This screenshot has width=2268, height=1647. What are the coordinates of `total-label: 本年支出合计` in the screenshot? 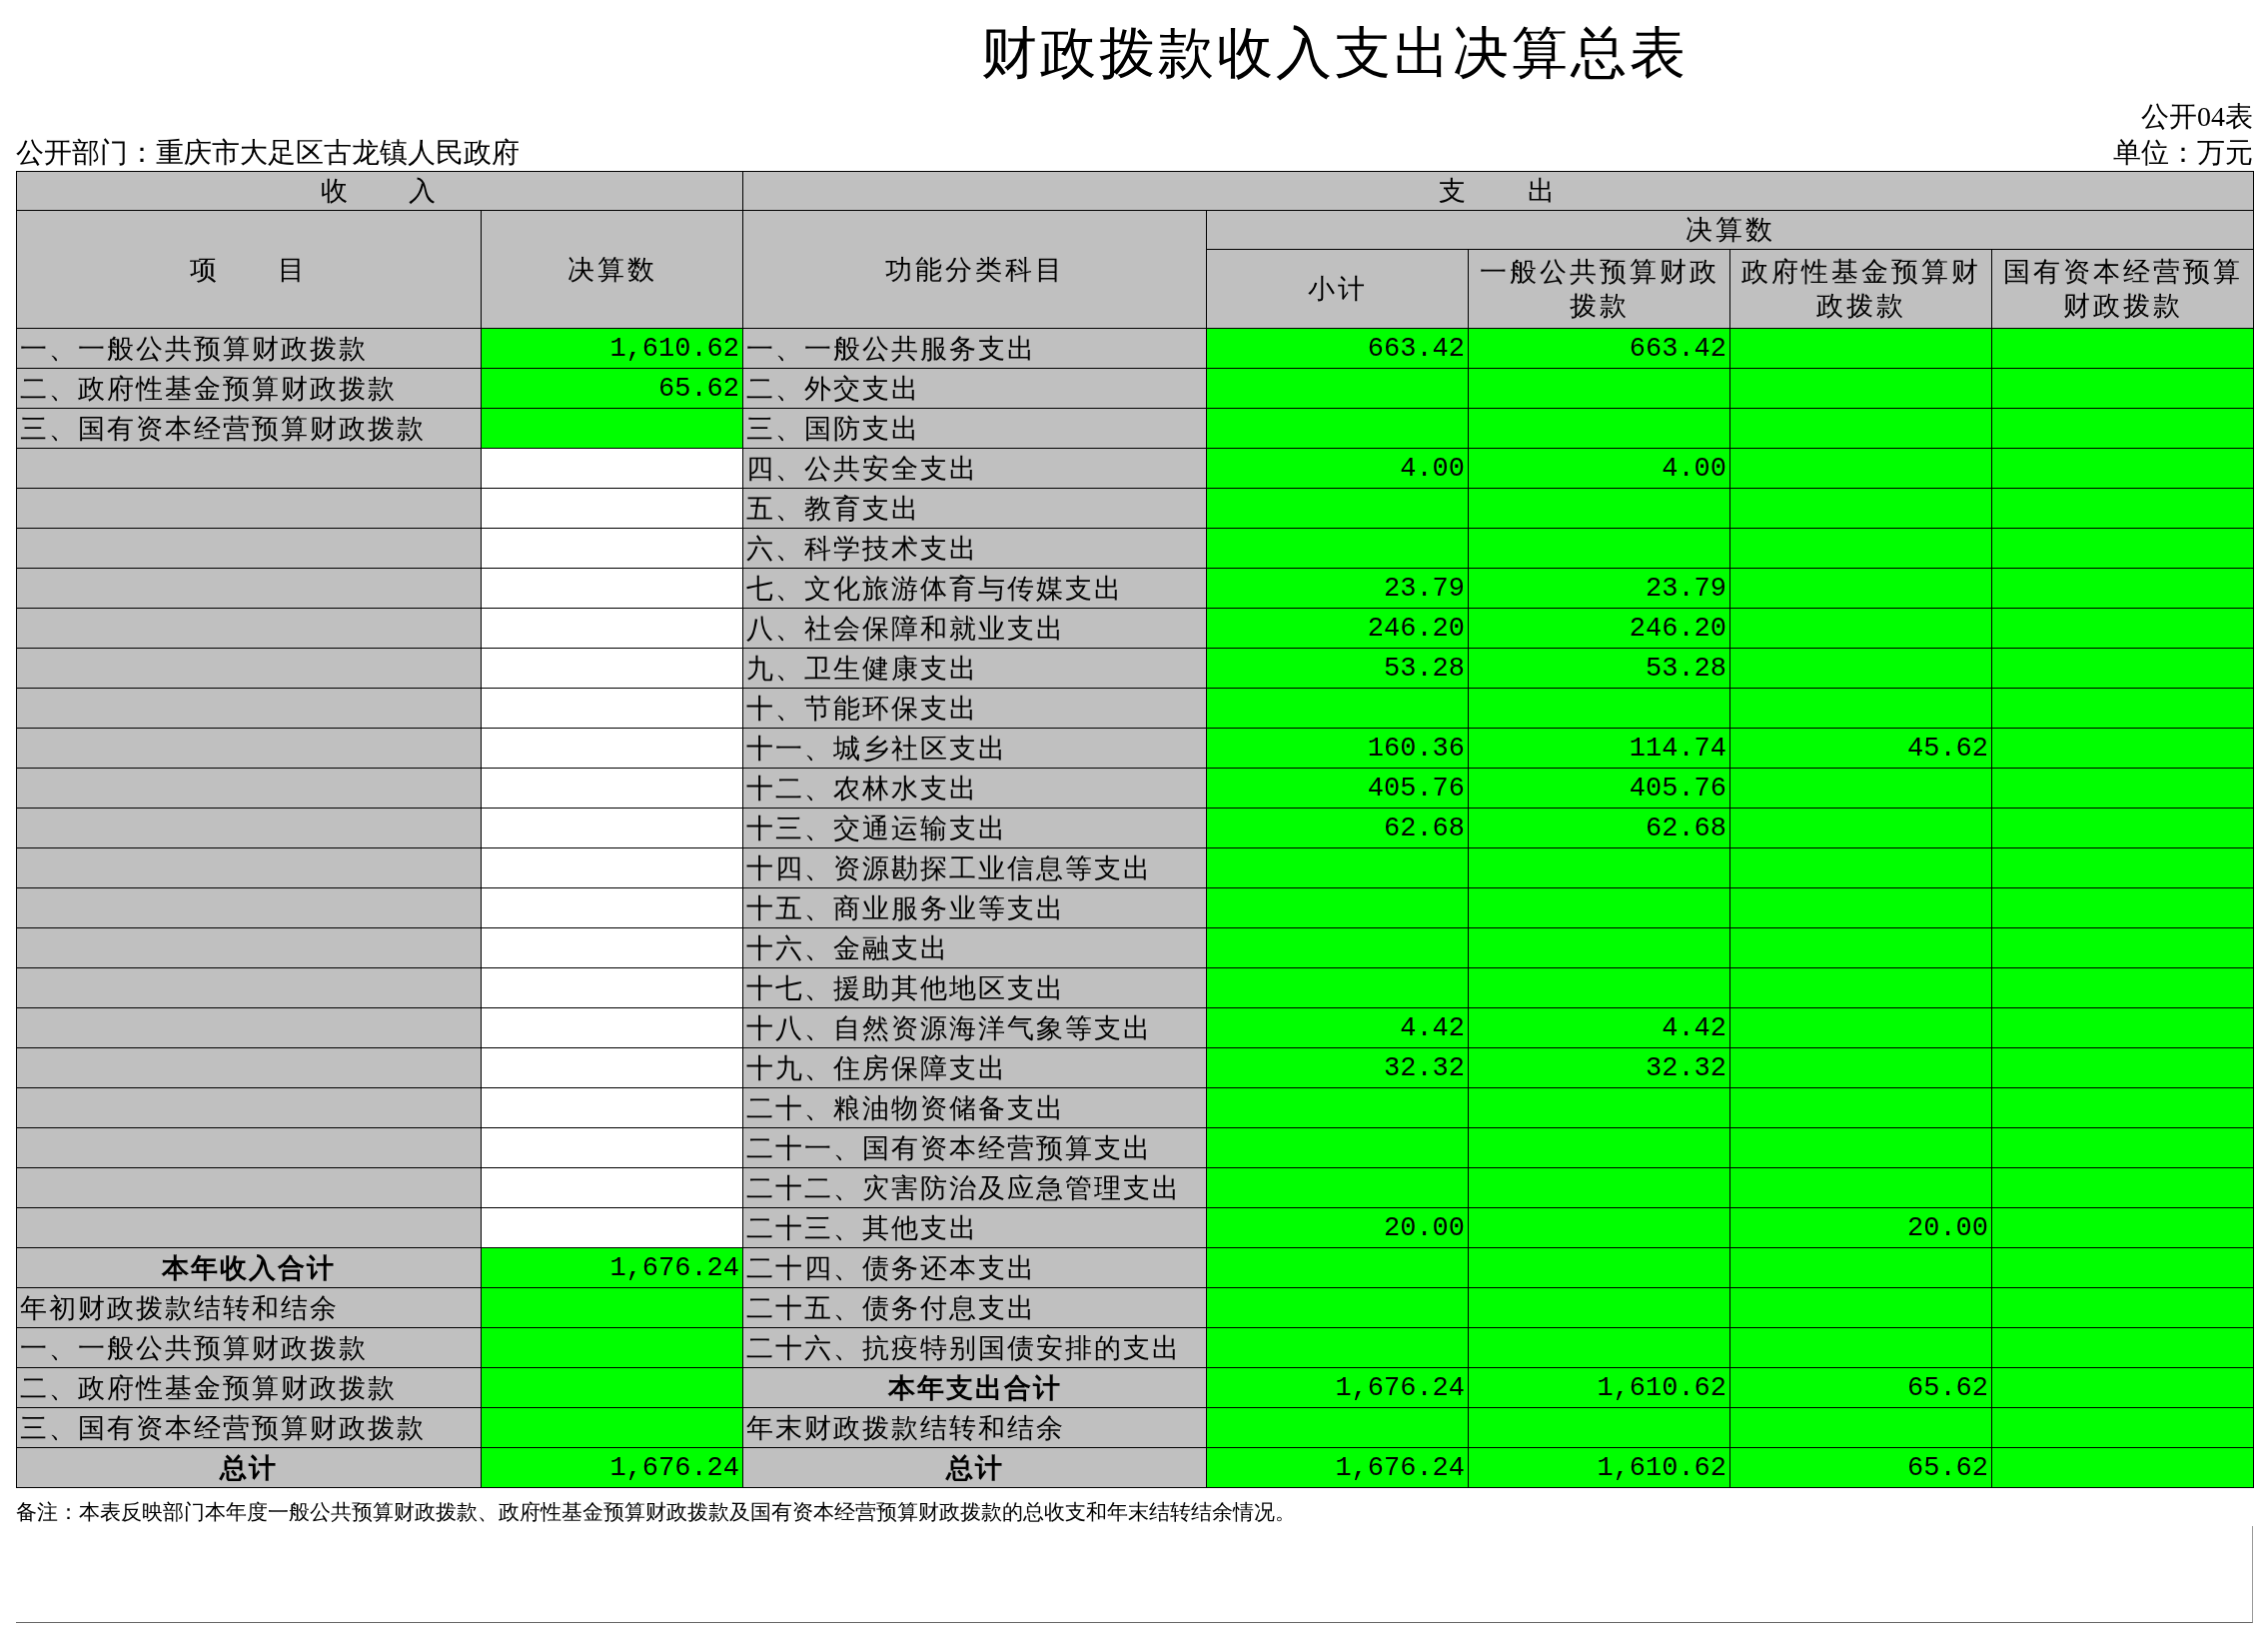 It's located at (974, 1388).